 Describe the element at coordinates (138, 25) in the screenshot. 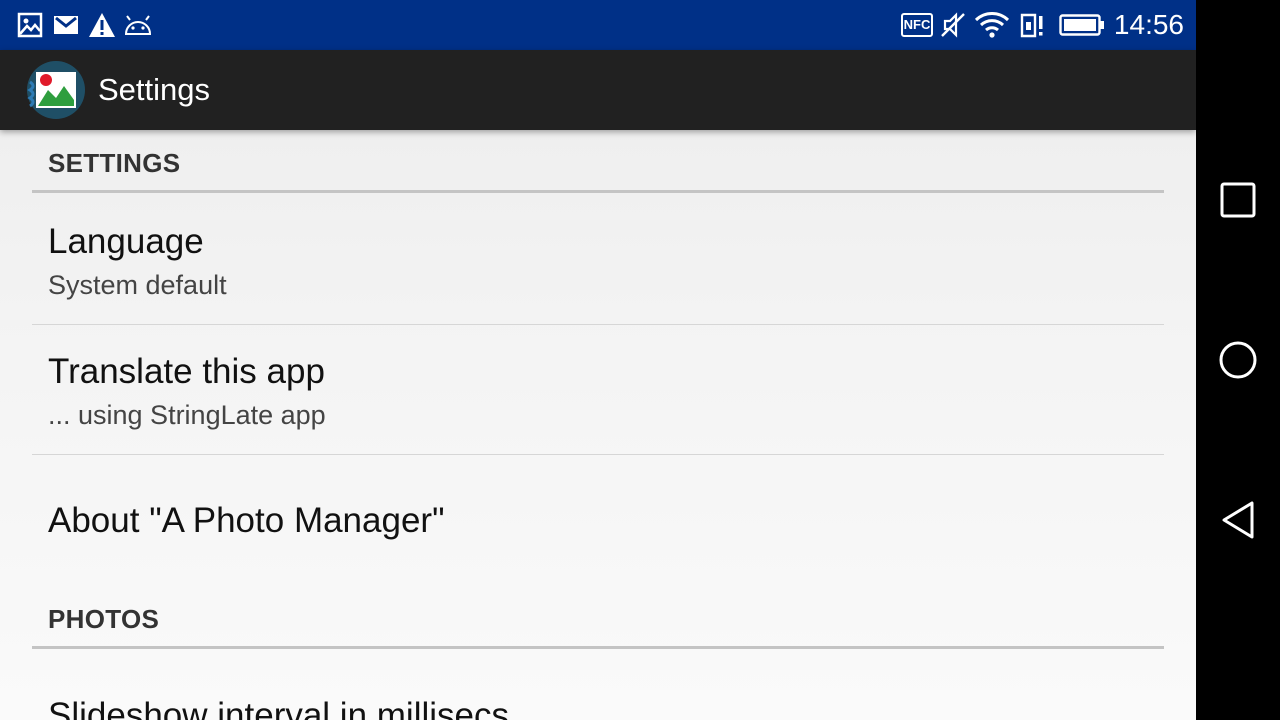

I see `android-debug-icon` at that location.